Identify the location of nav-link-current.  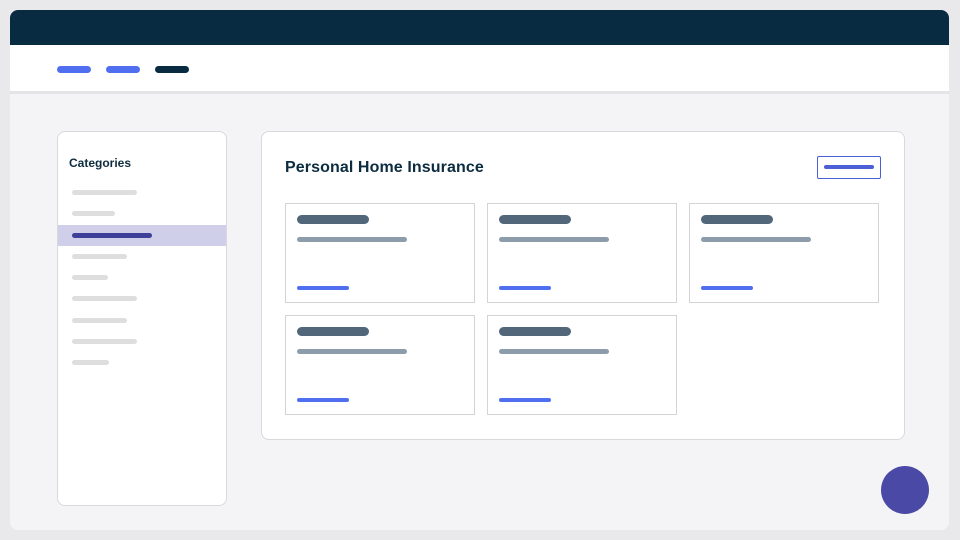
(172, 69).